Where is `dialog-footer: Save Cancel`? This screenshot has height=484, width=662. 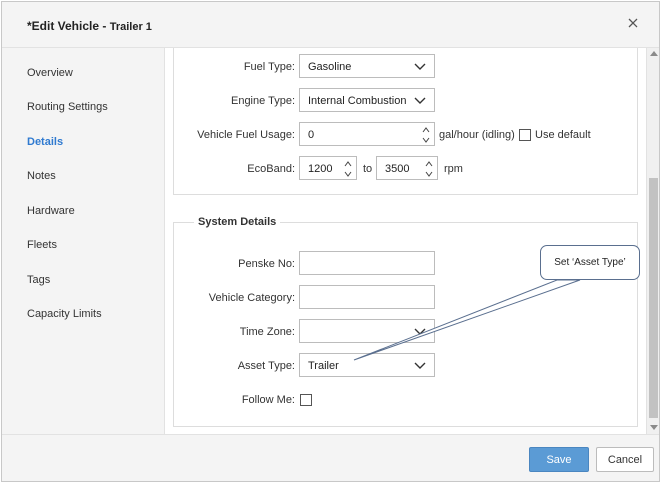 dialog-footer: Save Cancel is located at coordinates (330, 457).